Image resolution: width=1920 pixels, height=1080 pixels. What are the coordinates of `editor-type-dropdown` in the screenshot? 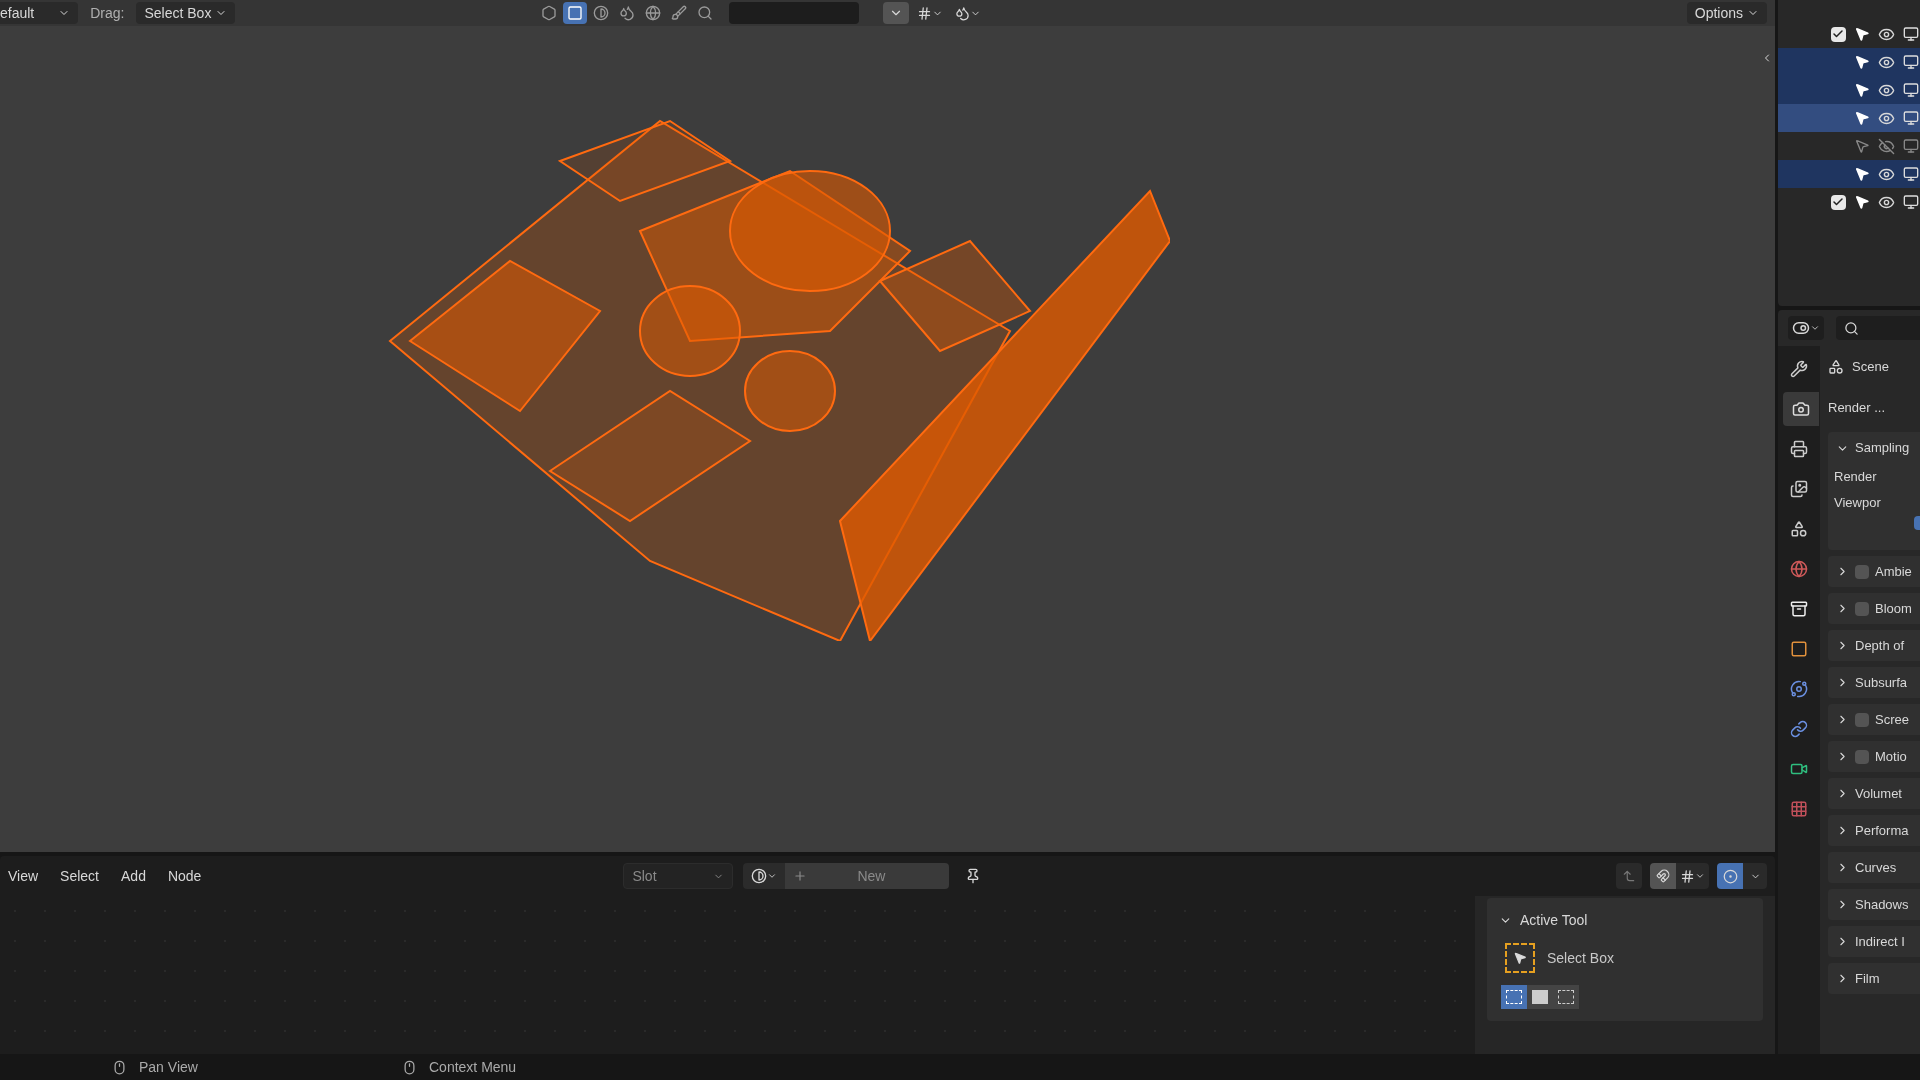 It's located at (1806, 328).